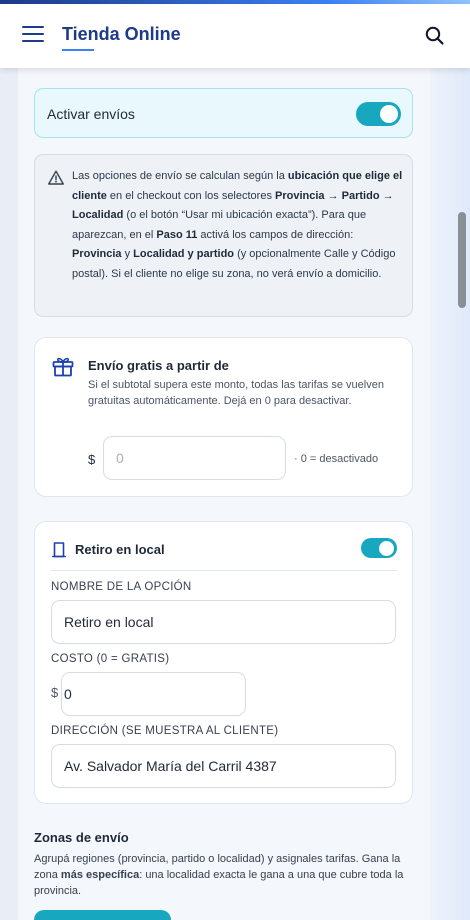 This screenshot has height=920, width=470. I want to click on option-name-value: Retiro en local, so click(109, 622).